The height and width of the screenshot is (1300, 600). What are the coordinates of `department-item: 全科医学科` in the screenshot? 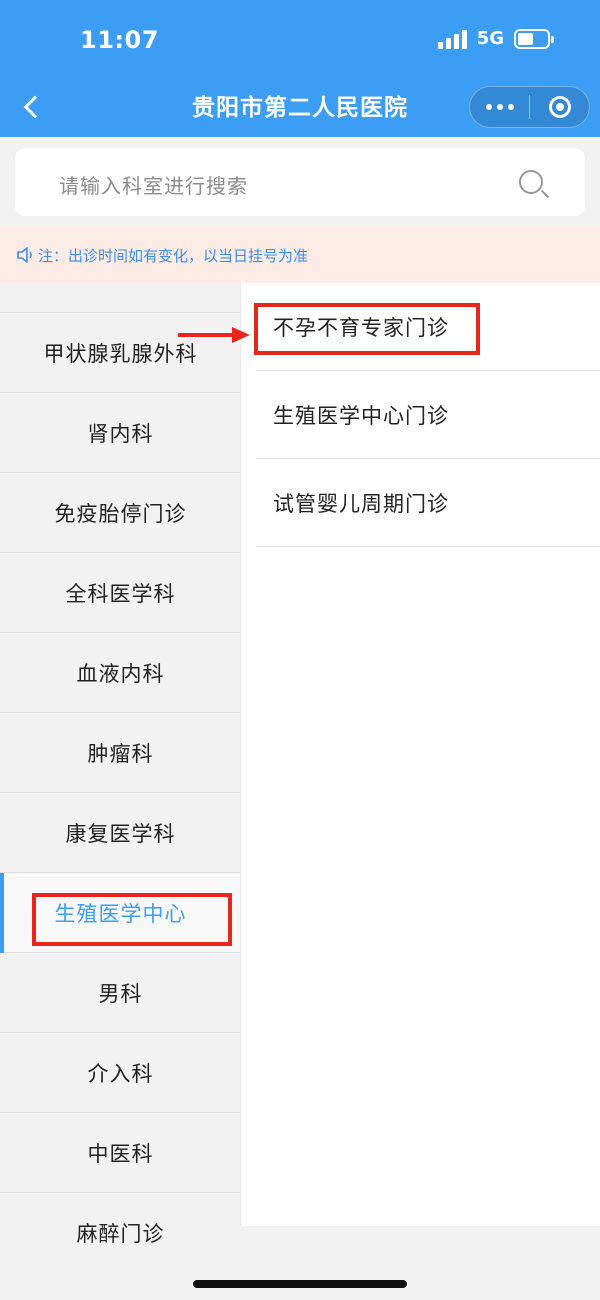 It's located at (120, 593).